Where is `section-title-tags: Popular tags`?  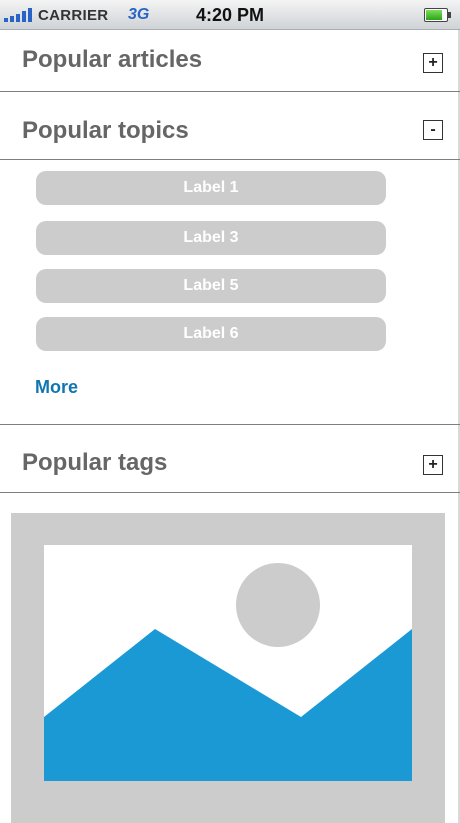 section-title-tags: Popular tags is located at coordinates (95, 462).